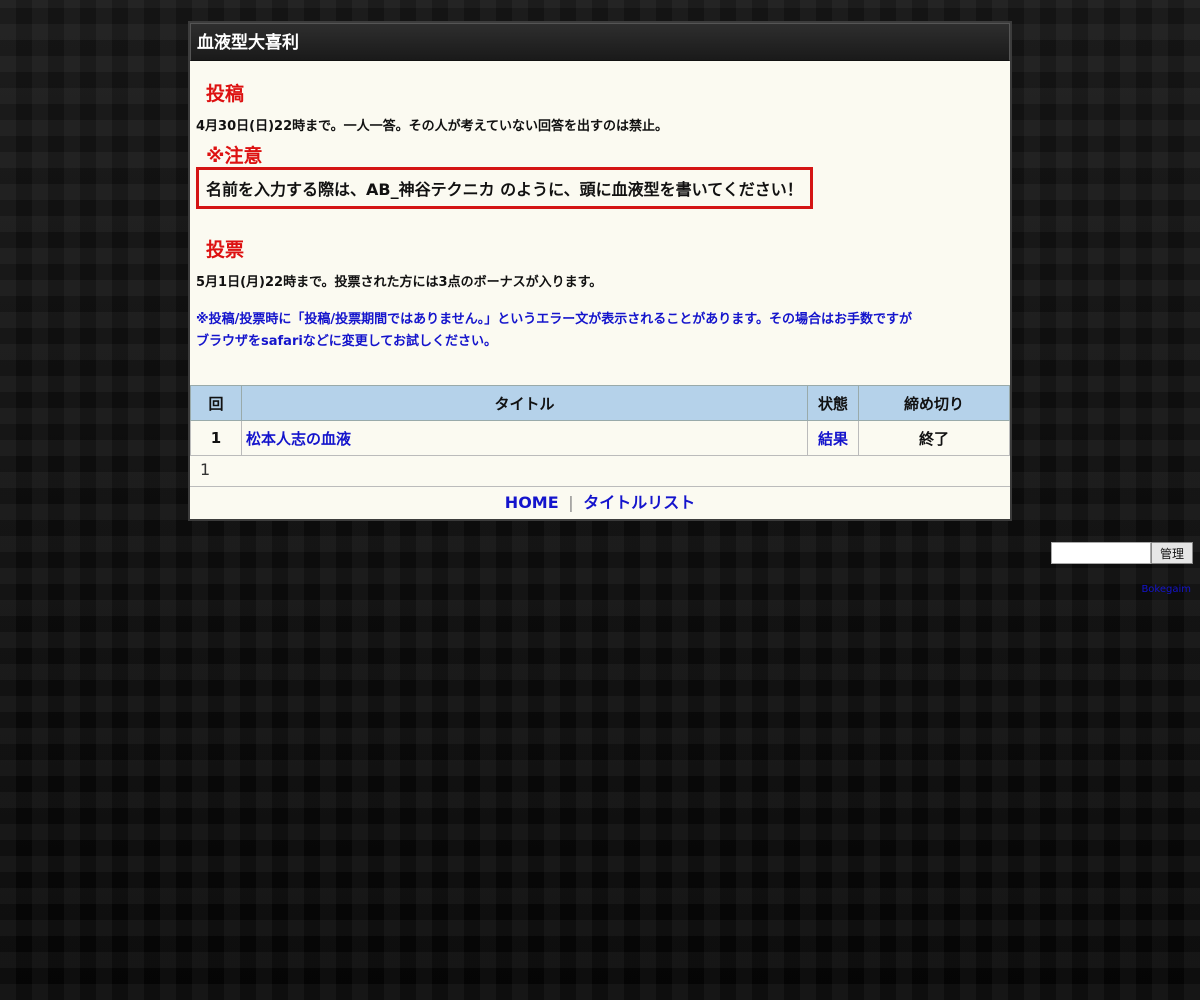 This screenshot has width=1200, height=1000. What do you see at coordinates (225, 250) in the screenshot?
I see `vote-heading: 投票` at bounding box center [225, 250].